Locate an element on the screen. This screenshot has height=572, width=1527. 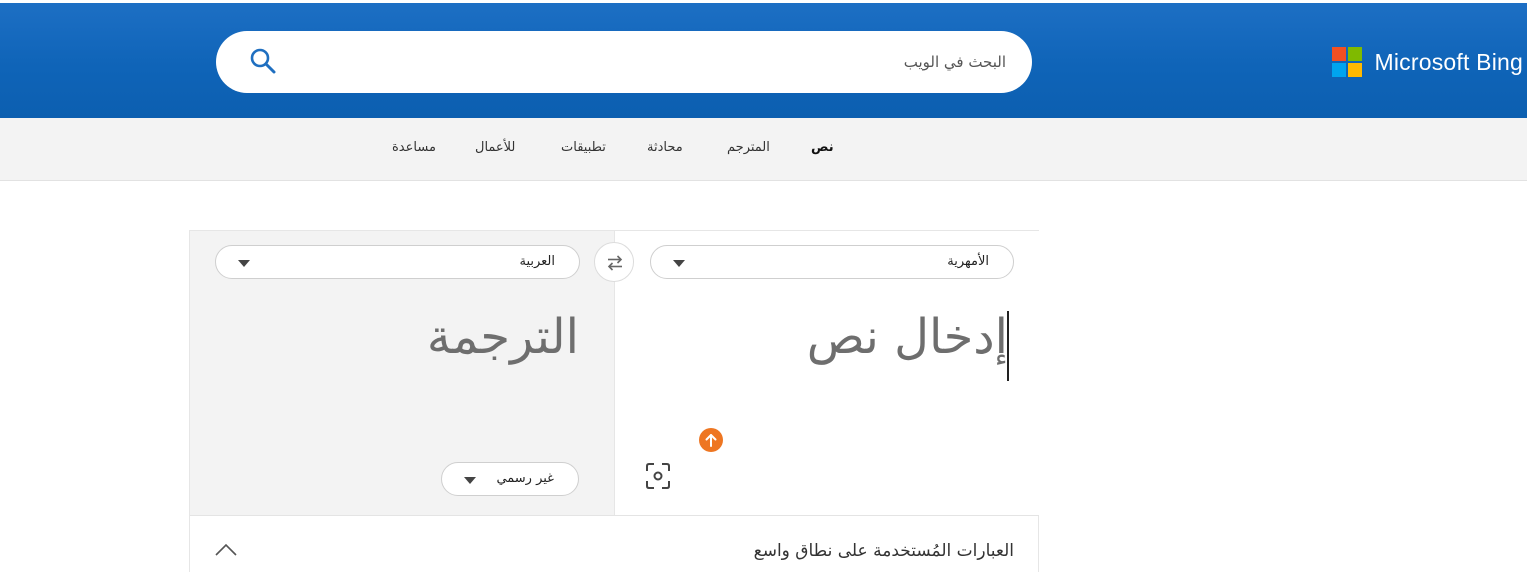
input-pane: الأمهرية إدخال نص is located at coordinates (826, 373).